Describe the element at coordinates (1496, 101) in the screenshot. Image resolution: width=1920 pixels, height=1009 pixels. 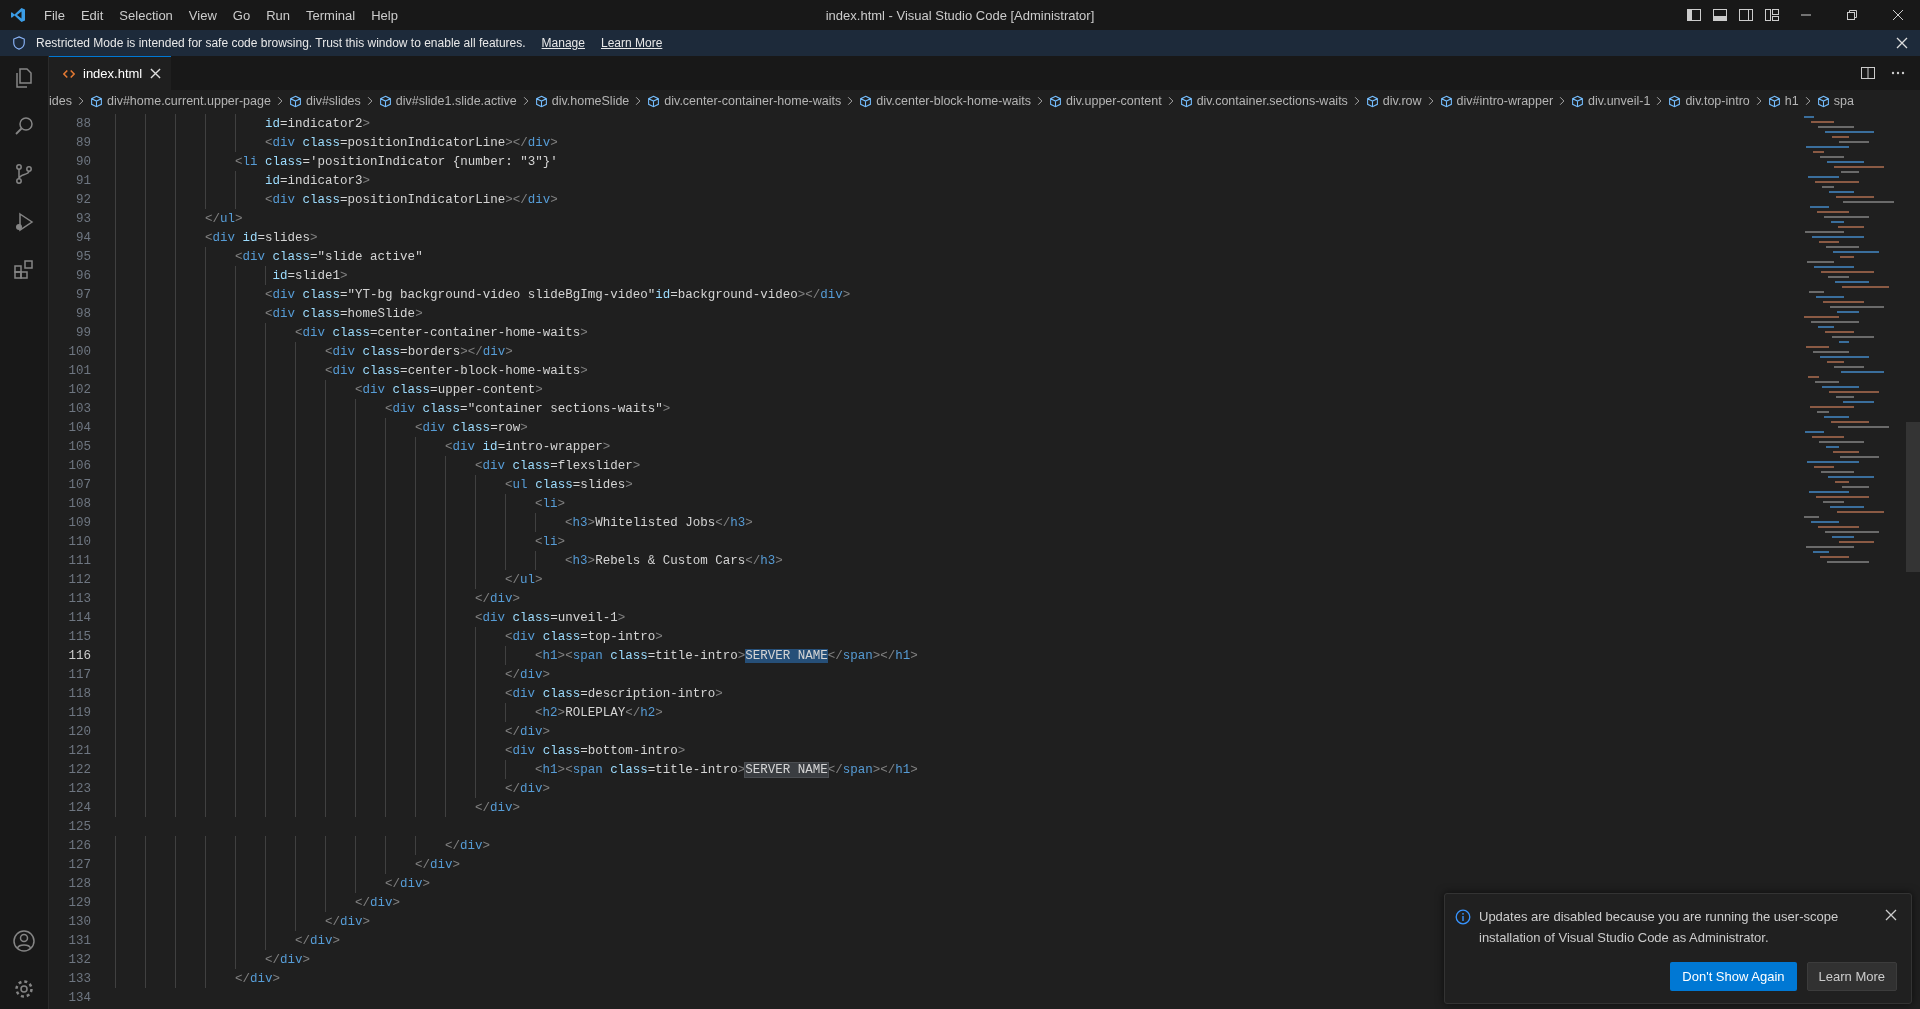
I see `breadcrumb-item: div#intro-wrapper` at that location.